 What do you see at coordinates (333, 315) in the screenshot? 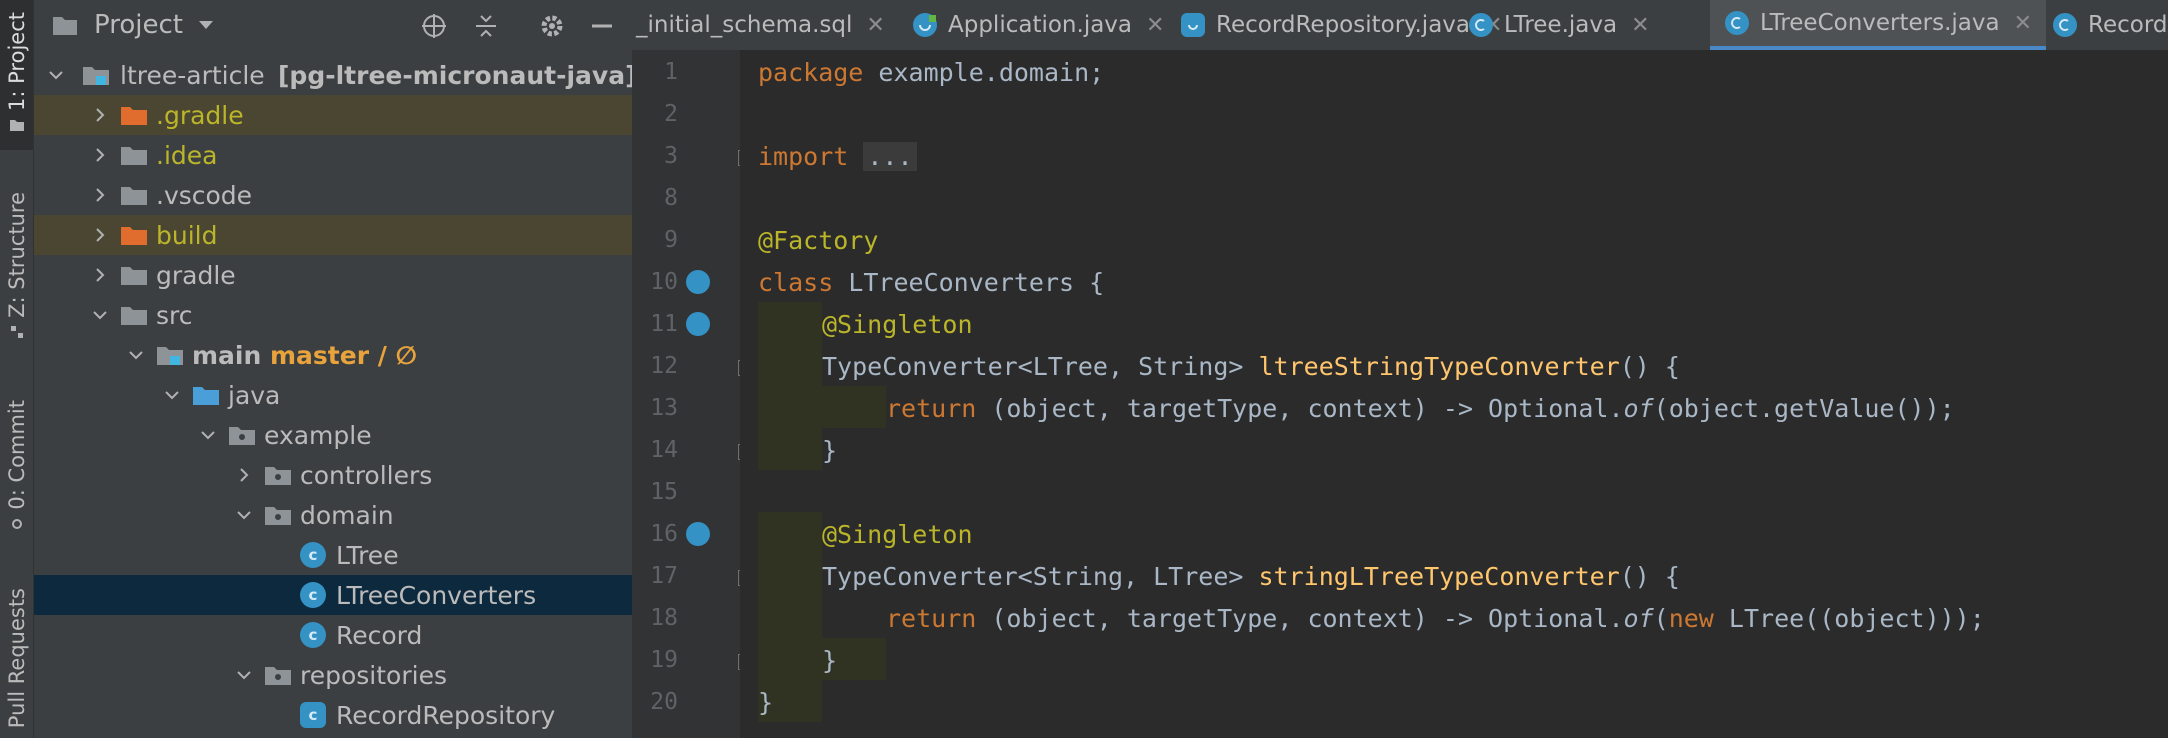
I see `tree-item-src: src` at bounding box center [333, 315].